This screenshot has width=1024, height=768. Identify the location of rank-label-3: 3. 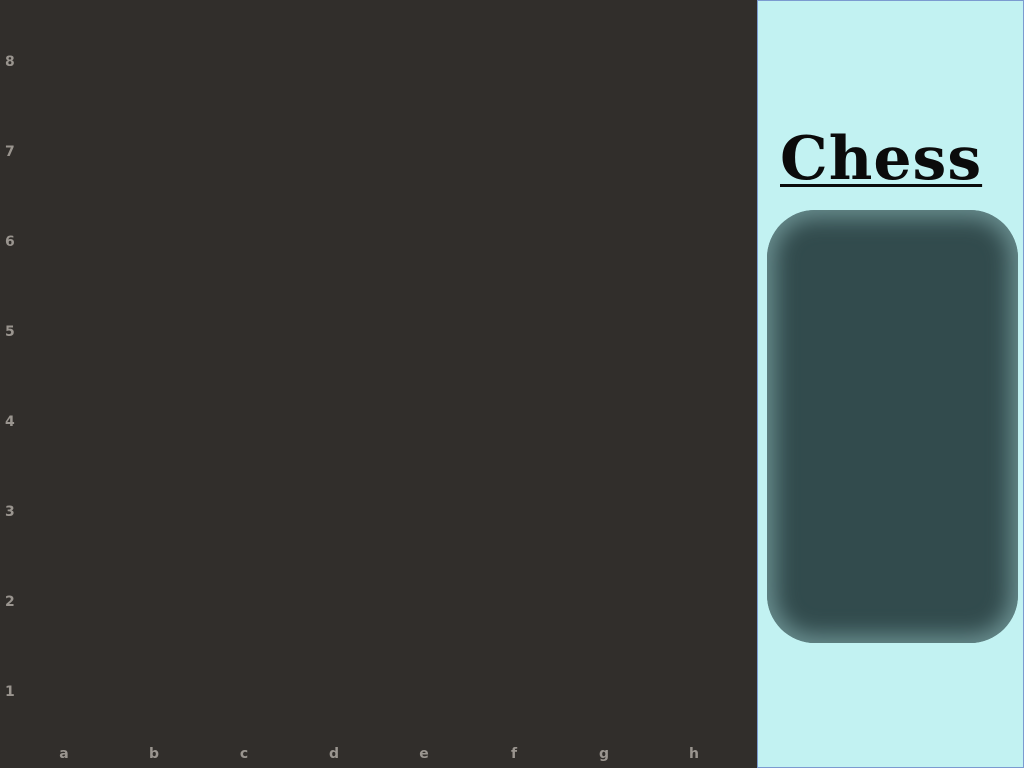
(10, 512).